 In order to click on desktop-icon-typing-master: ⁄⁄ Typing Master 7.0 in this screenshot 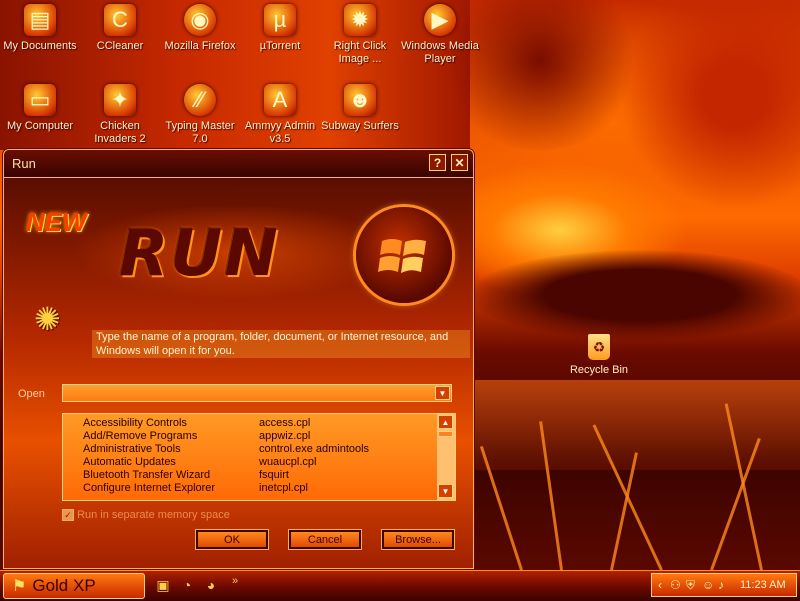, I will do `click(200, 115)`.